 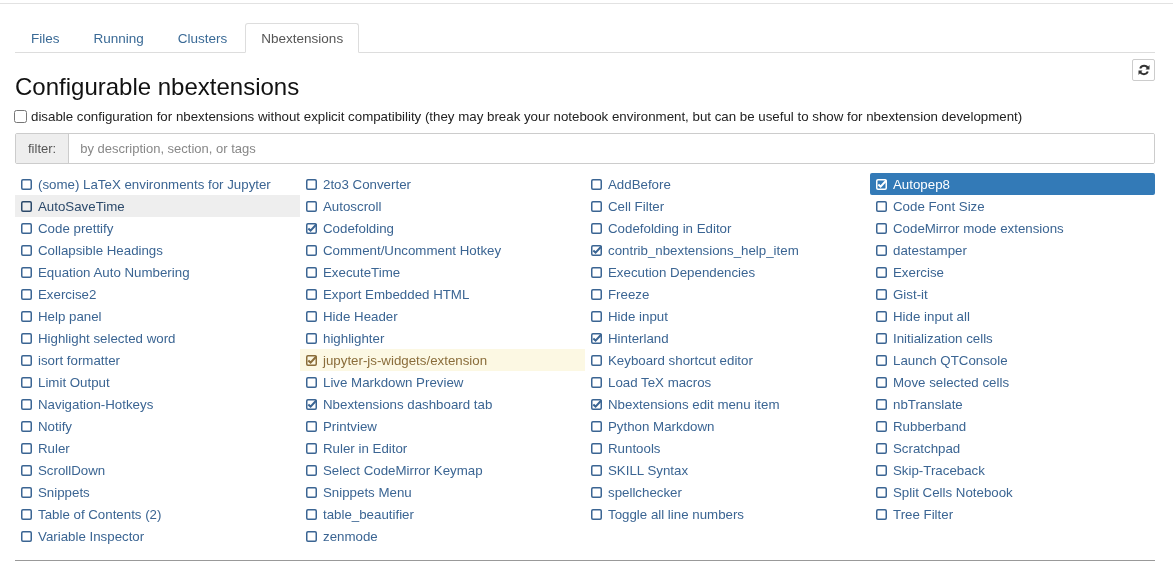 I want to click on extension-item: Cell Filter, so click(x=727, y=206).